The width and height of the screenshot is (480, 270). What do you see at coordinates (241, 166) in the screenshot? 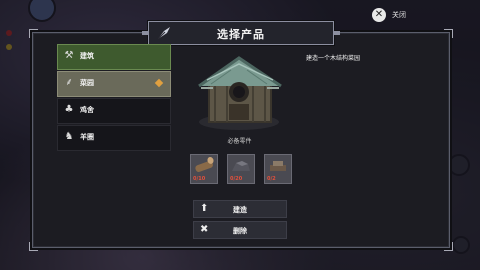
I see `stone-icon` at bounding box center [241, 166].